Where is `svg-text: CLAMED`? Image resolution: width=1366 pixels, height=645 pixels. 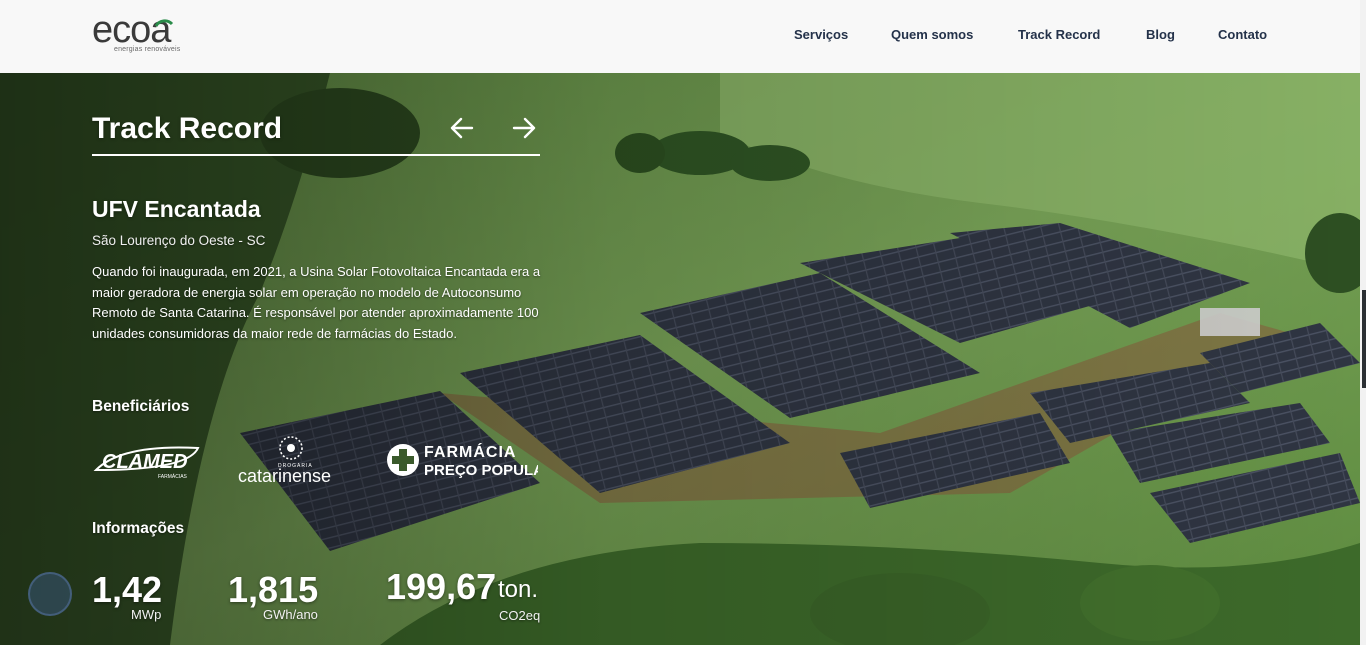 svg-text: CLAMED is located at coordinates (145, 462).